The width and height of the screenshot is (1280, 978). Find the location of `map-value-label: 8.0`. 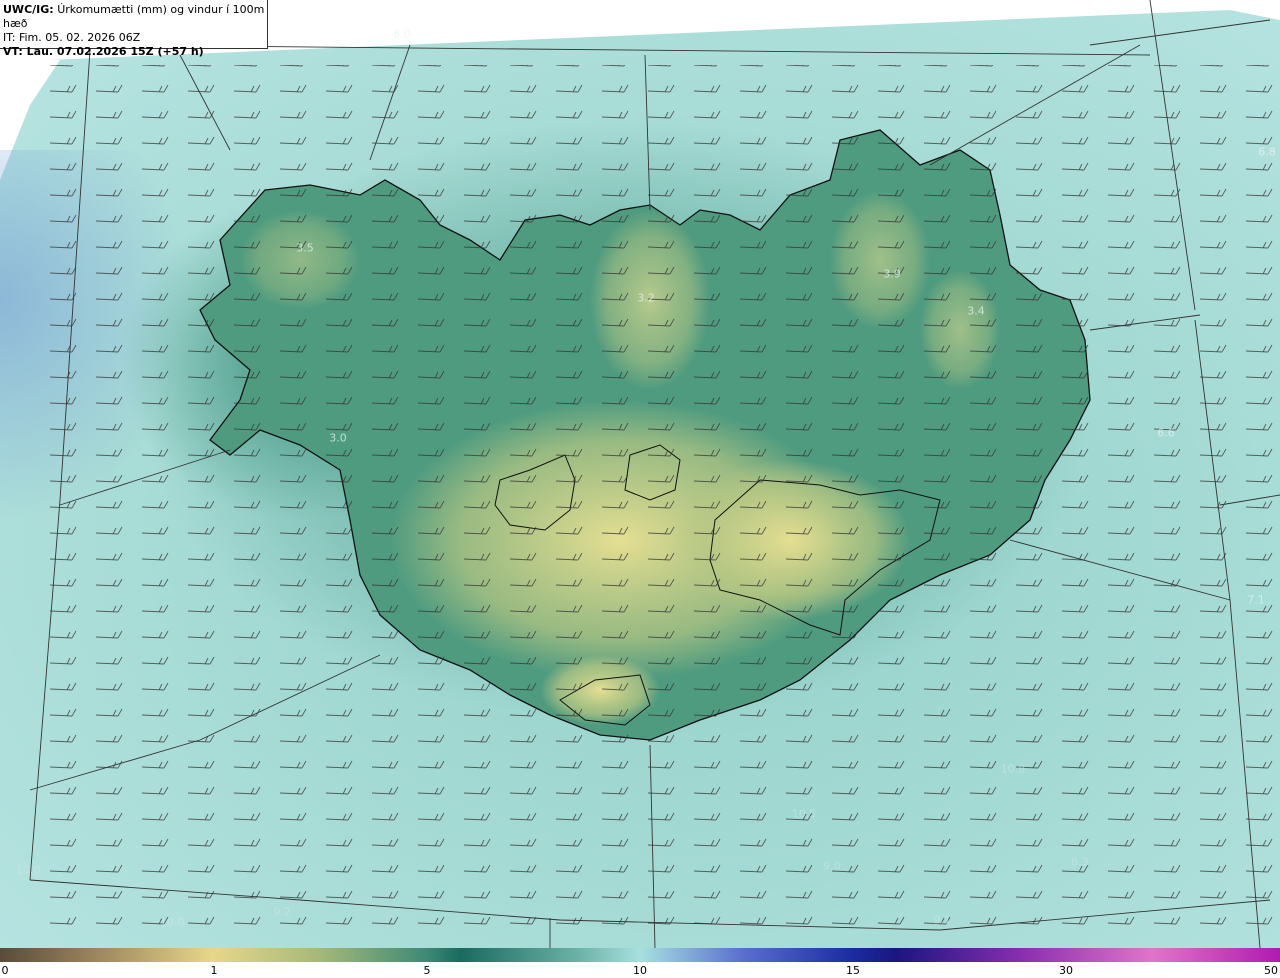

map-value-label: 8.0 is located at coordinates (402, 34).